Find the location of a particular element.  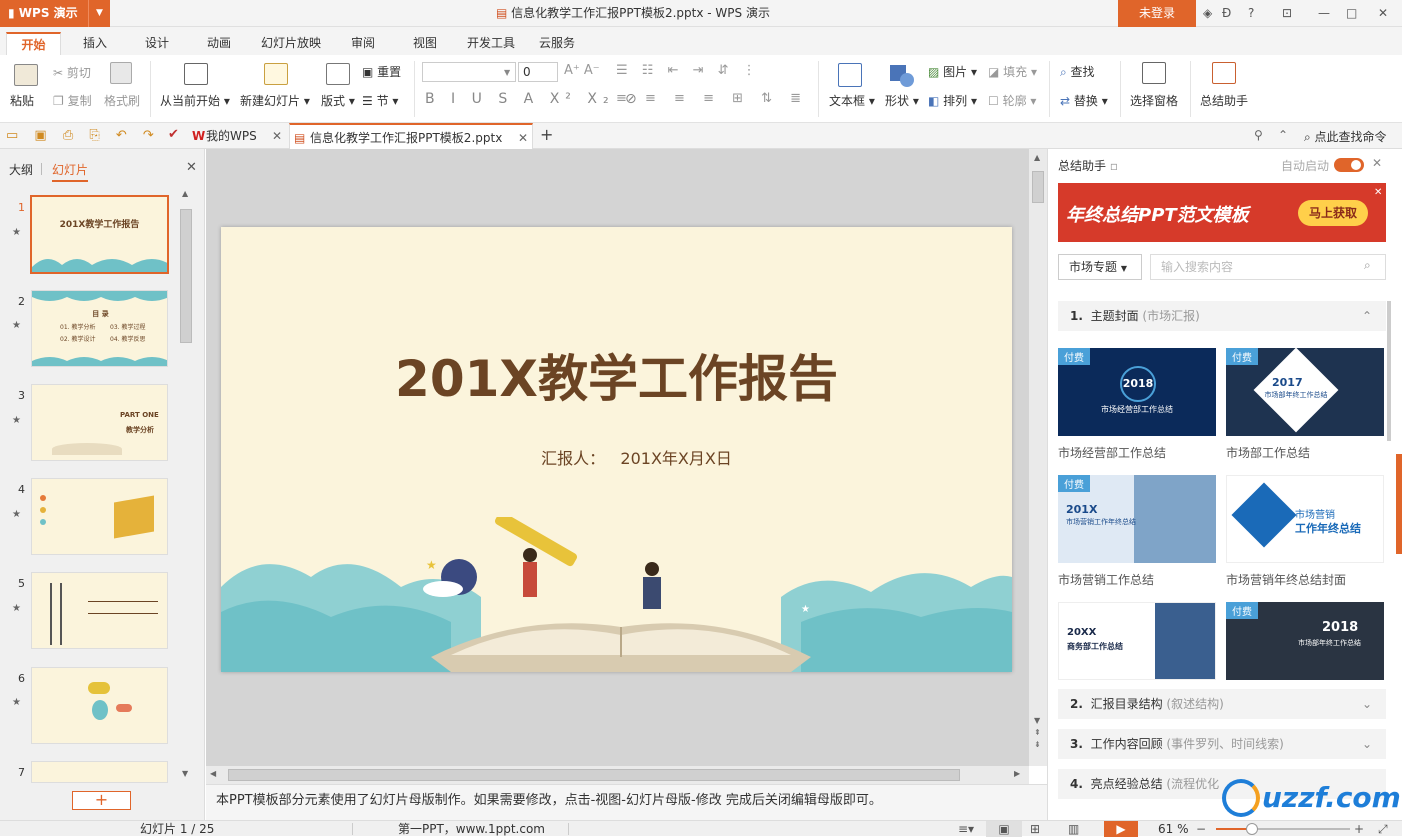

font-size-select: 0 is located at coordinates (538, 72).